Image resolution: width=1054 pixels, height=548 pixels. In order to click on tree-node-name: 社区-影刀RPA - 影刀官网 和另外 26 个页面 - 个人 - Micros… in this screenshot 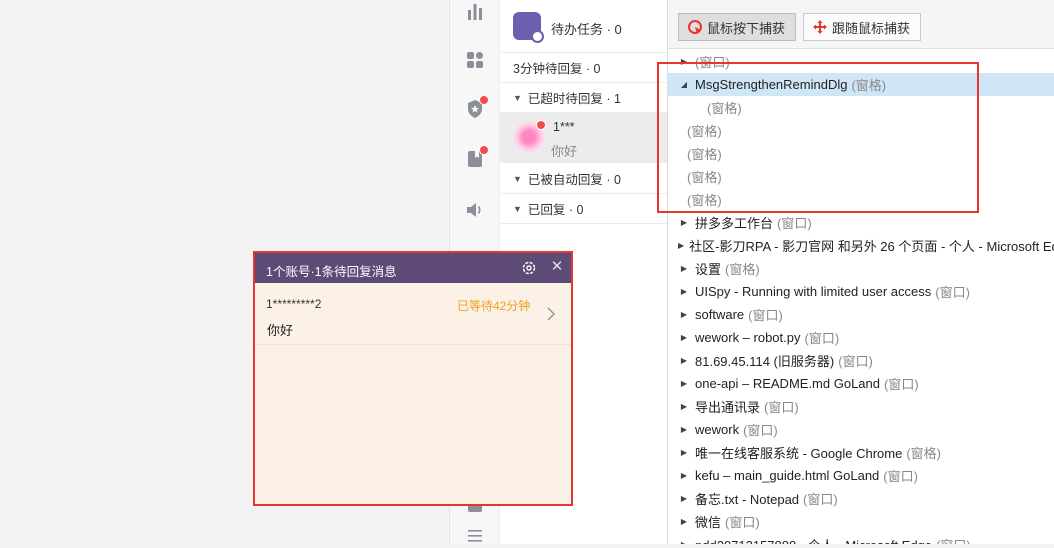, I will do `click(871, 246)`.